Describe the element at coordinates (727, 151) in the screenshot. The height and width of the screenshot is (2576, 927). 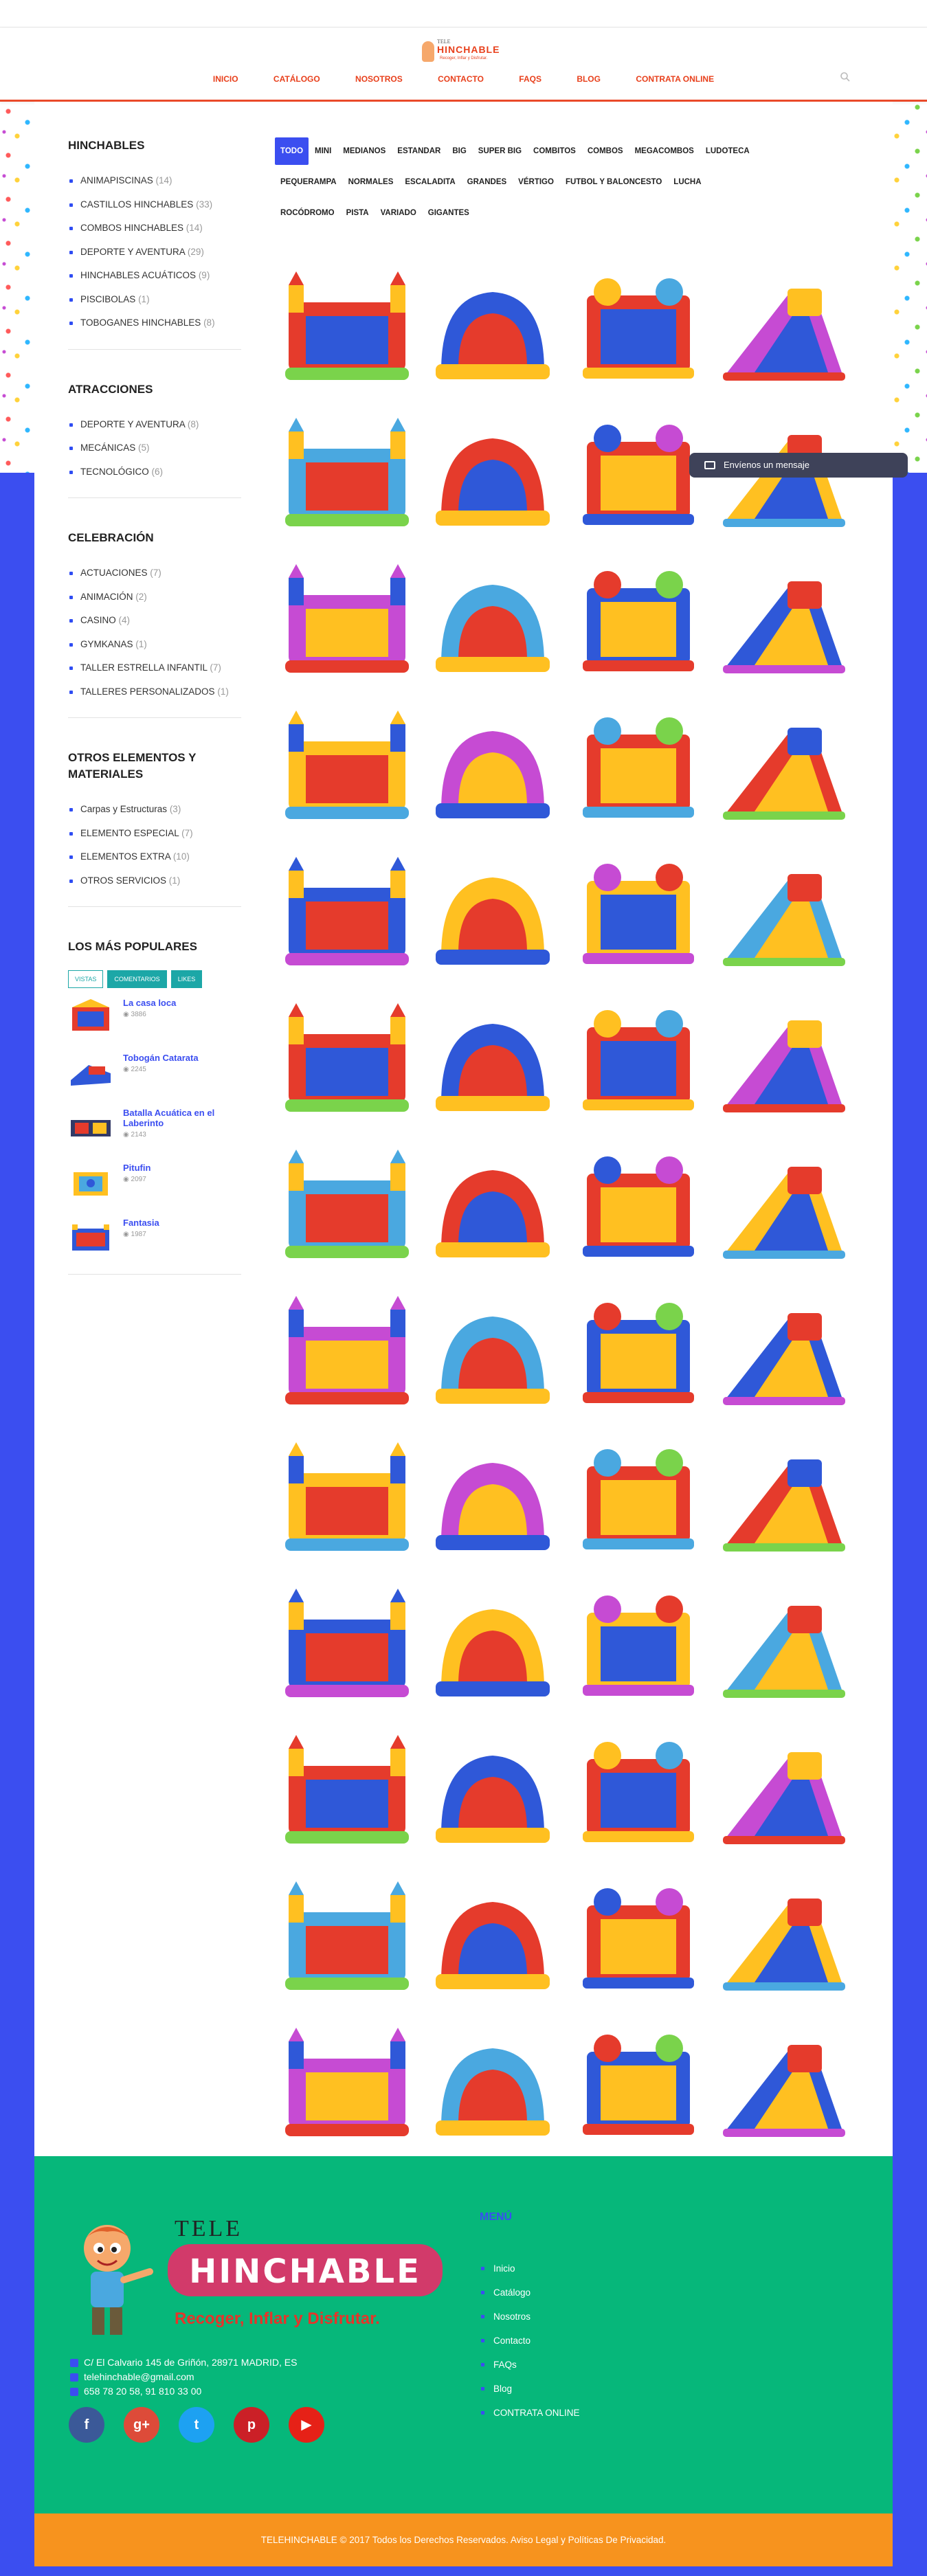
I see `filter-ludoteca: LUDOTECA` at that location.